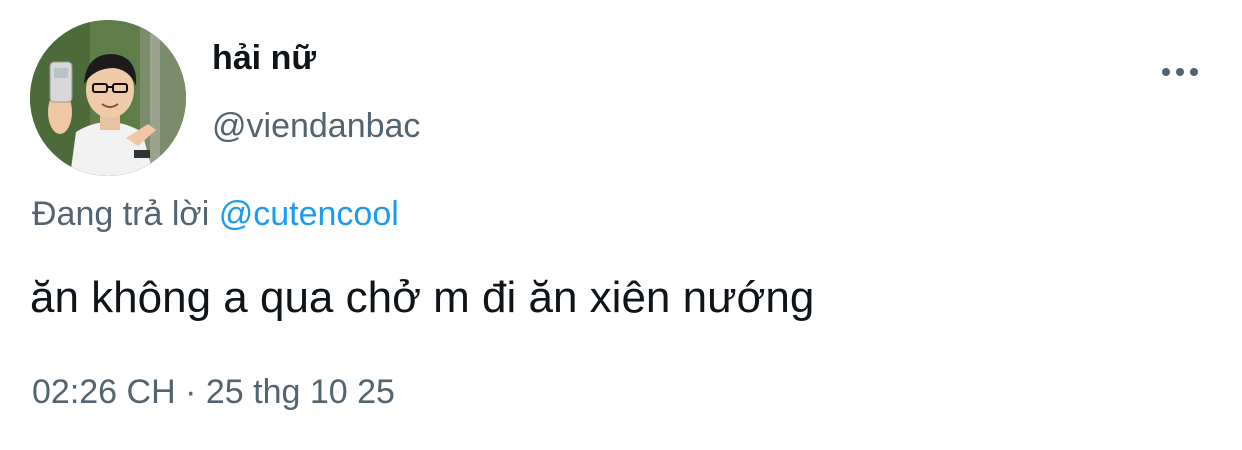 The width and height of the screenshot is (1242, 450). Describe the element at coordinates (104, 392) in the screenshot. I see `tweet-time: 02:26 CH` at that location.